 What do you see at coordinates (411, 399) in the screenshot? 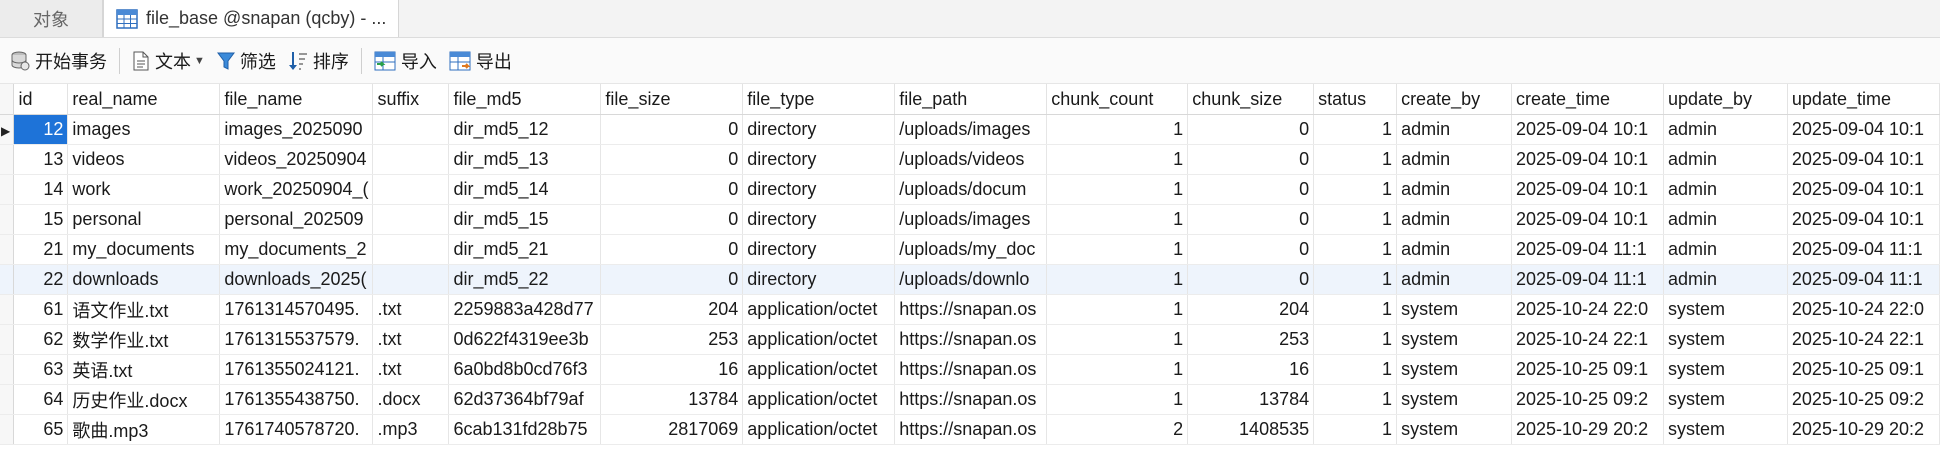
I see `cell-suffix: .docx` at bounding box center [411, 399].